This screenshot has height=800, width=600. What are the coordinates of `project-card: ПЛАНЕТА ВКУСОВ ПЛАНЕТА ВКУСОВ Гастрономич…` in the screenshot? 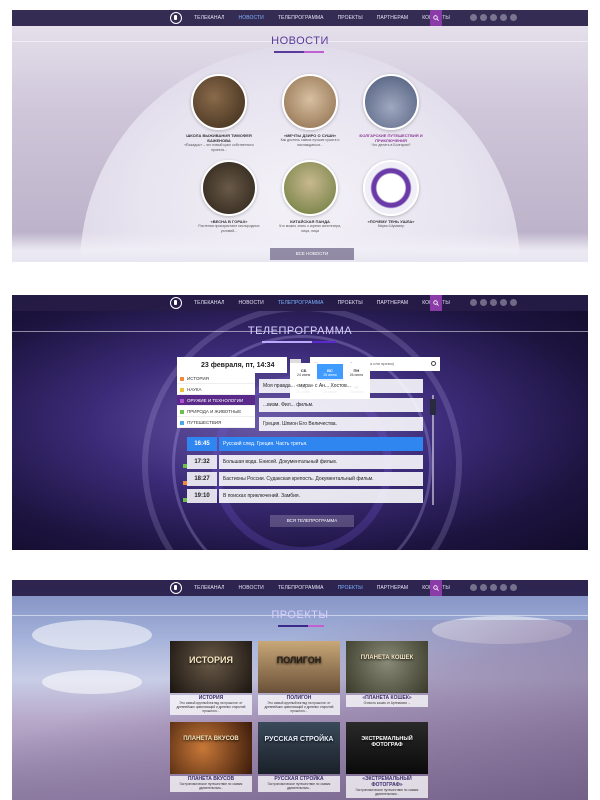 It's located at (211, 757).